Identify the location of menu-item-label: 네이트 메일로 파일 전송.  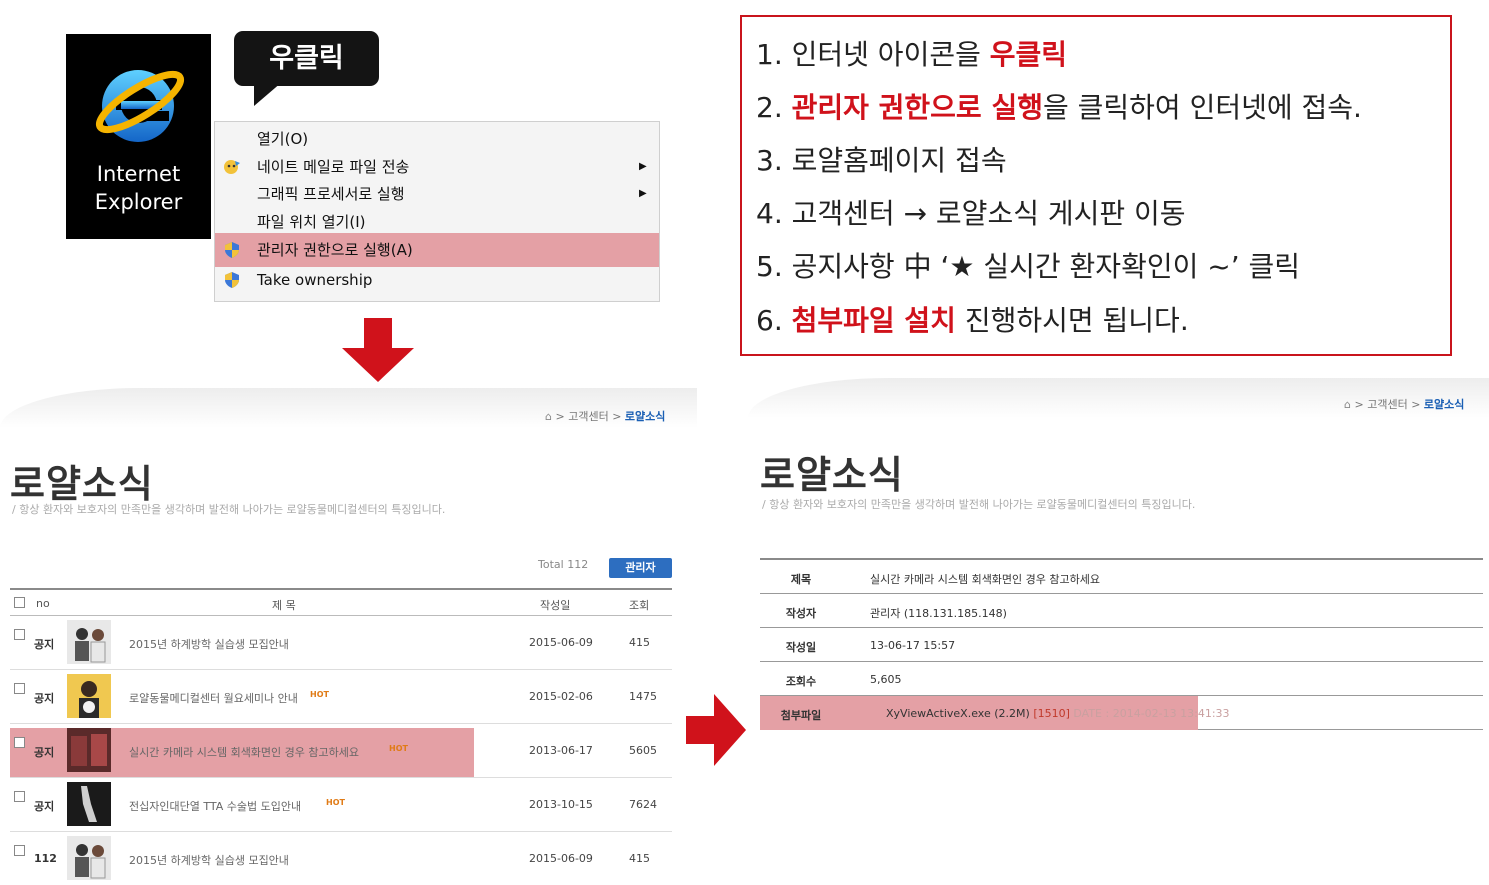
(333, 167).